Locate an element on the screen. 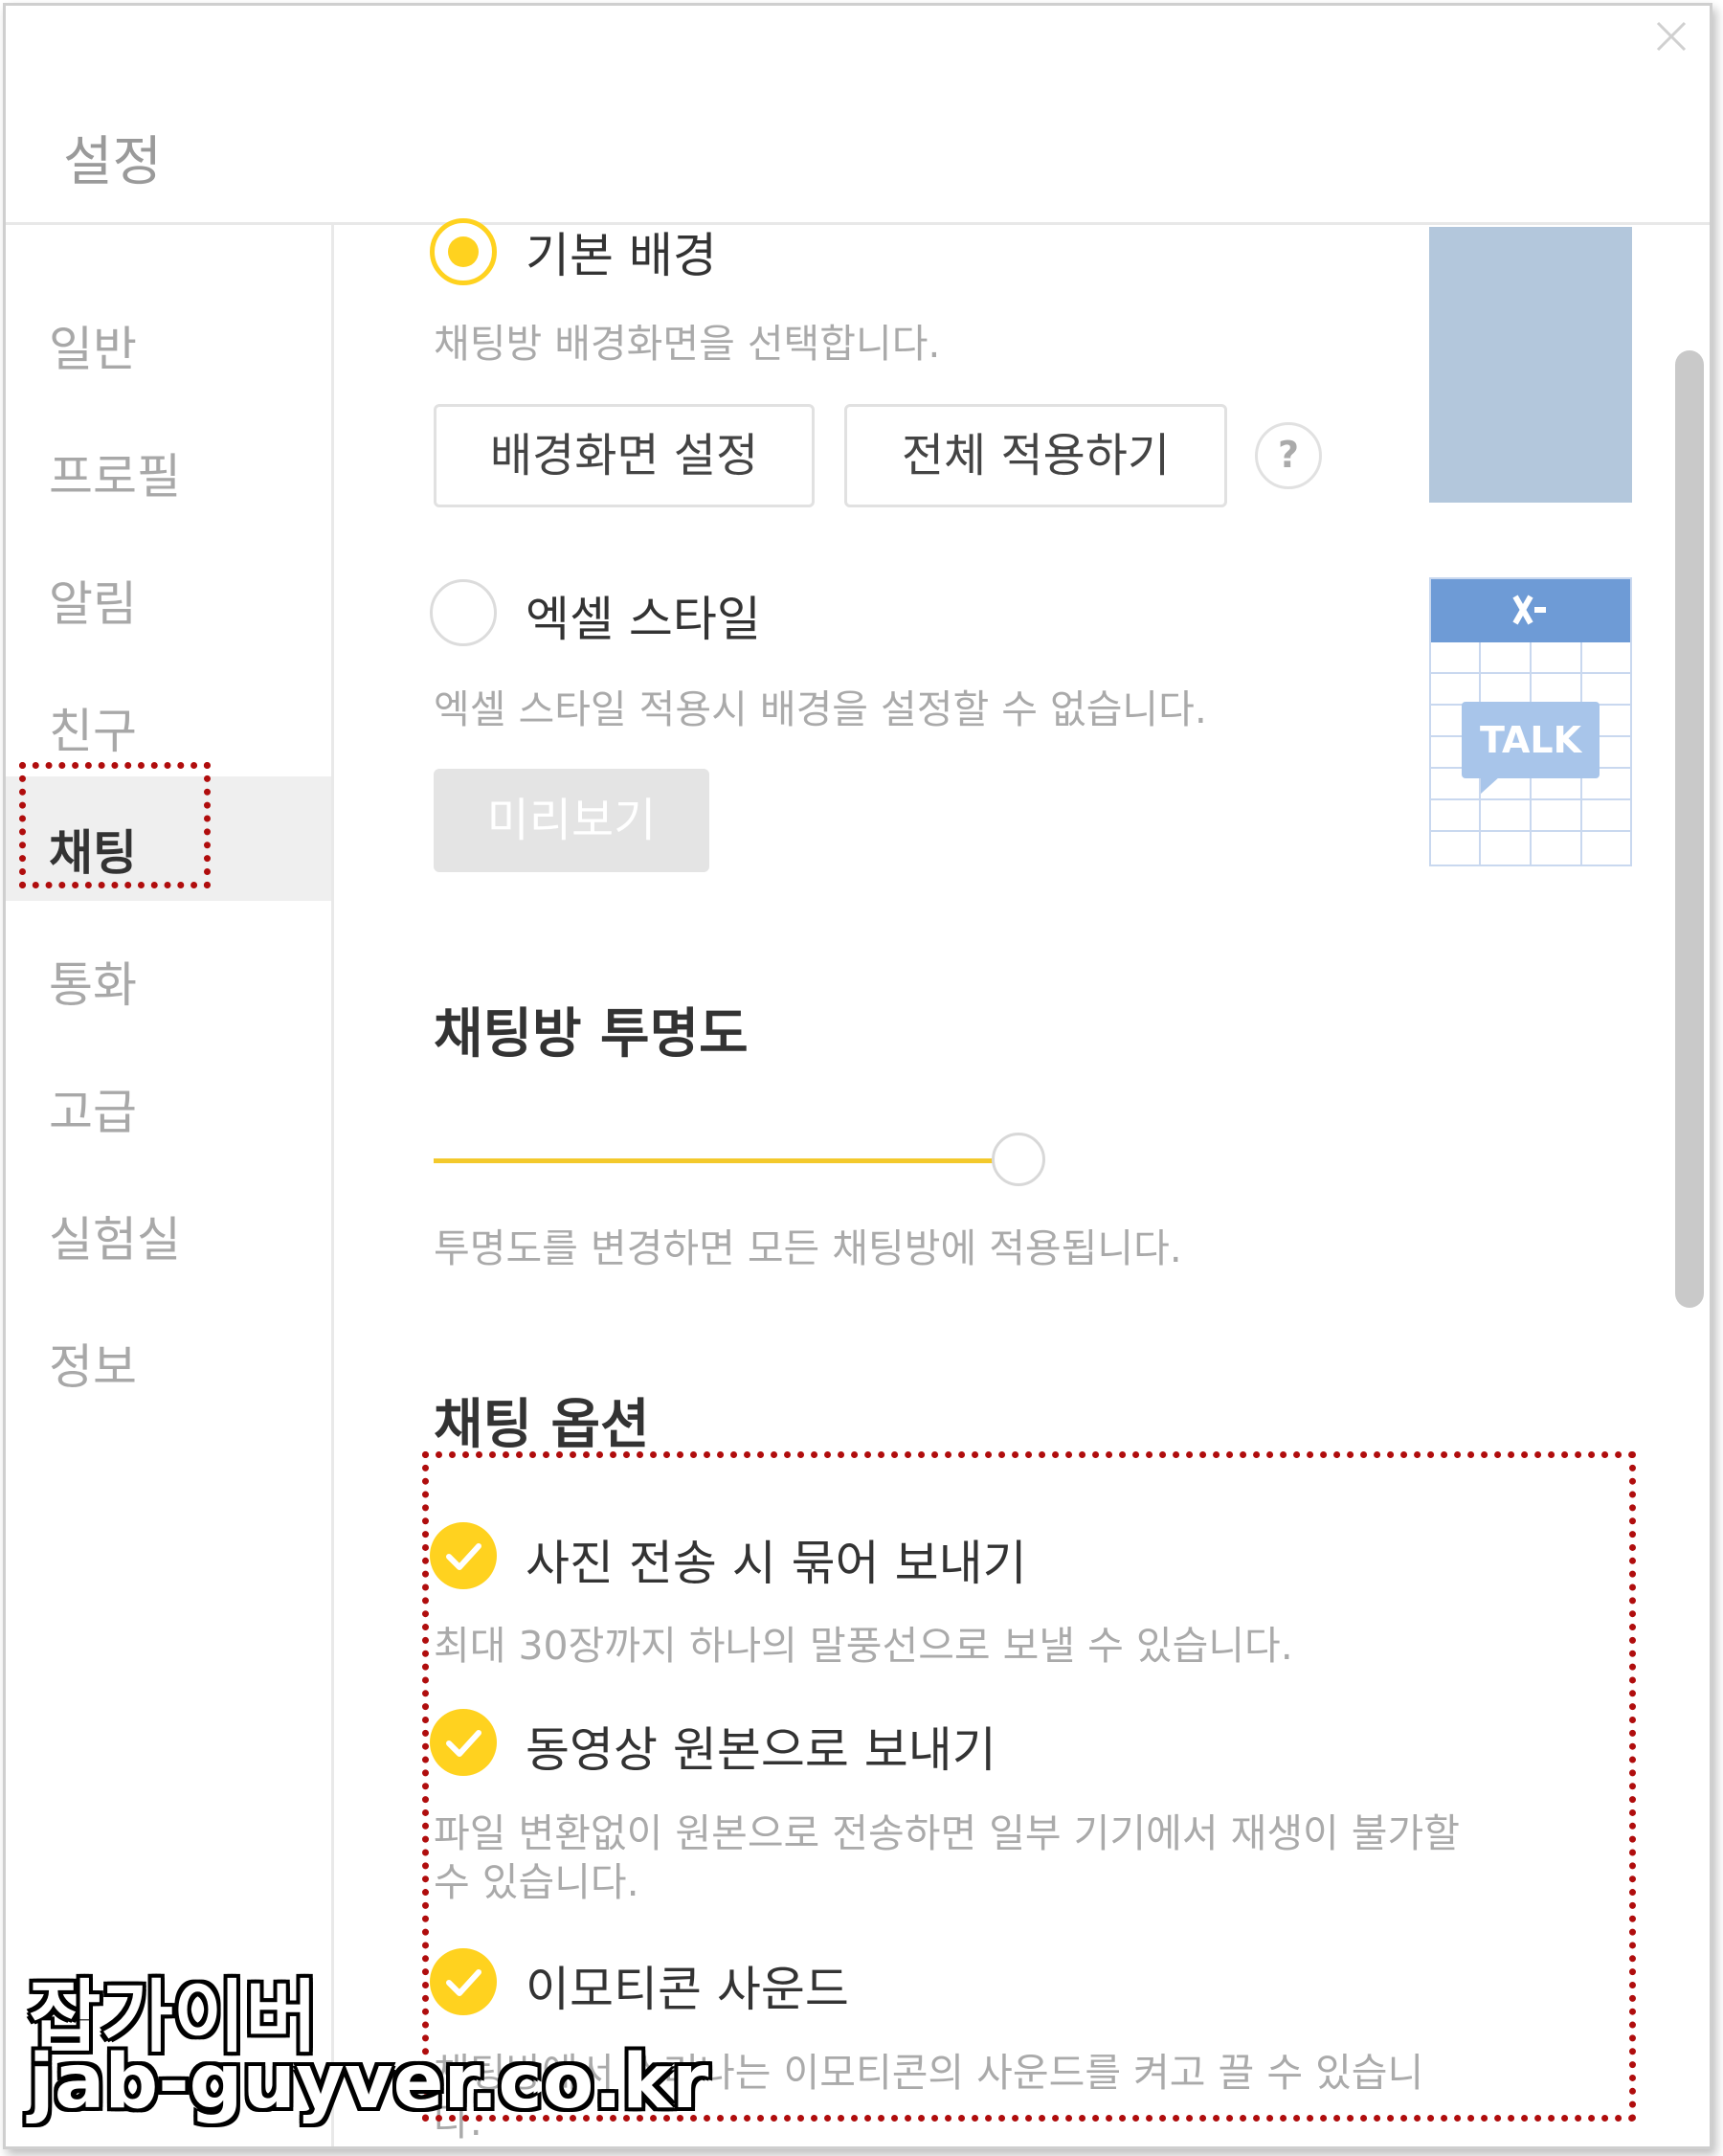 The width and height of the screenshot is (1723, 2156). sidebar-item-labs: 실험실 is located at coordinates (168, 1225).